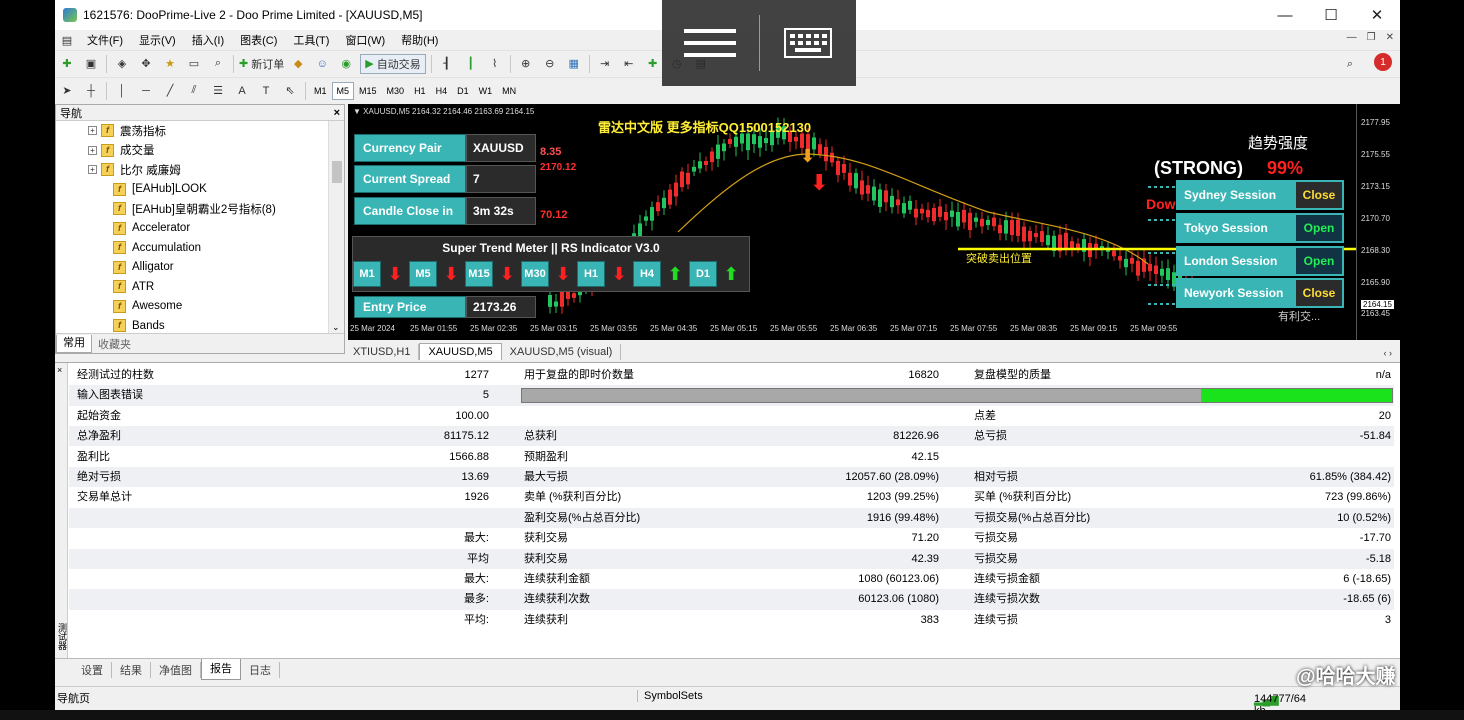 This screenshot has width=1464, height=720. What do you see at coordinates (447, 64) in the screenshot?
I see `bar-chart-icon: ┨` at bounding box center [447, 64].